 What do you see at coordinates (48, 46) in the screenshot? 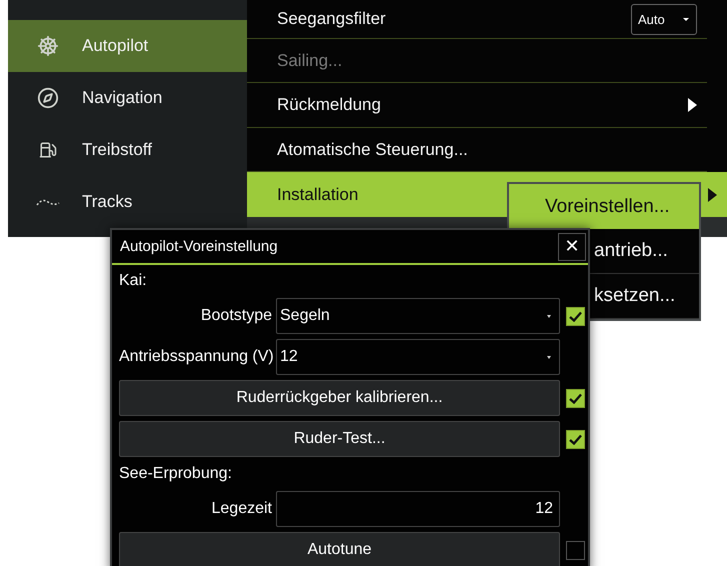
I see `ship-wheel-icon` at bounding box center [48, 46].